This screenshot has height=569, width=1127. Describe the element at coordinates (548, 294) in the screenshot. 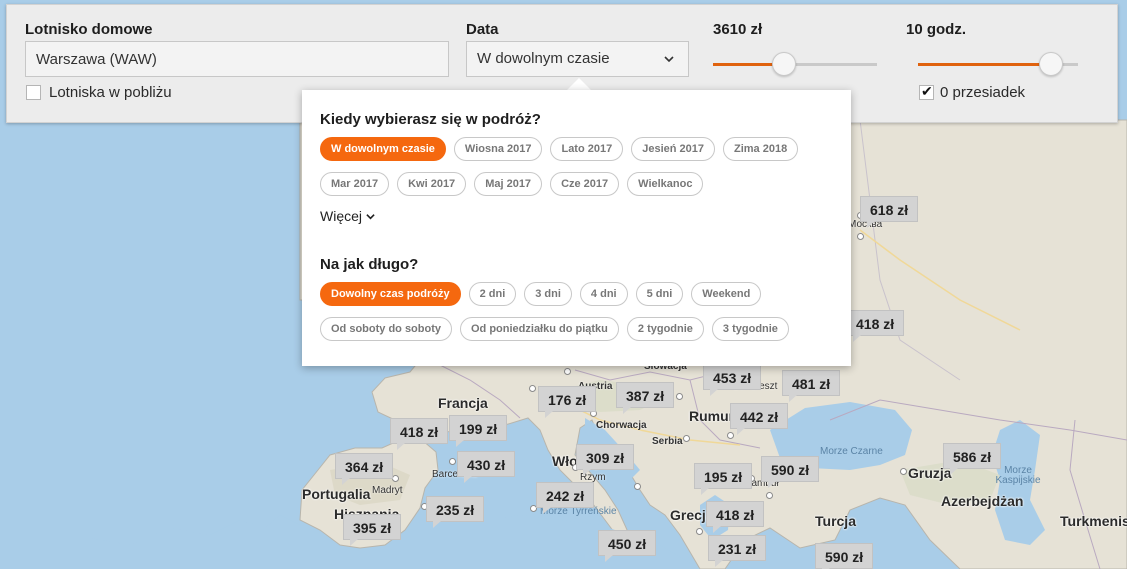

I see `duration-chip-3-days: 3 dni` at that location.